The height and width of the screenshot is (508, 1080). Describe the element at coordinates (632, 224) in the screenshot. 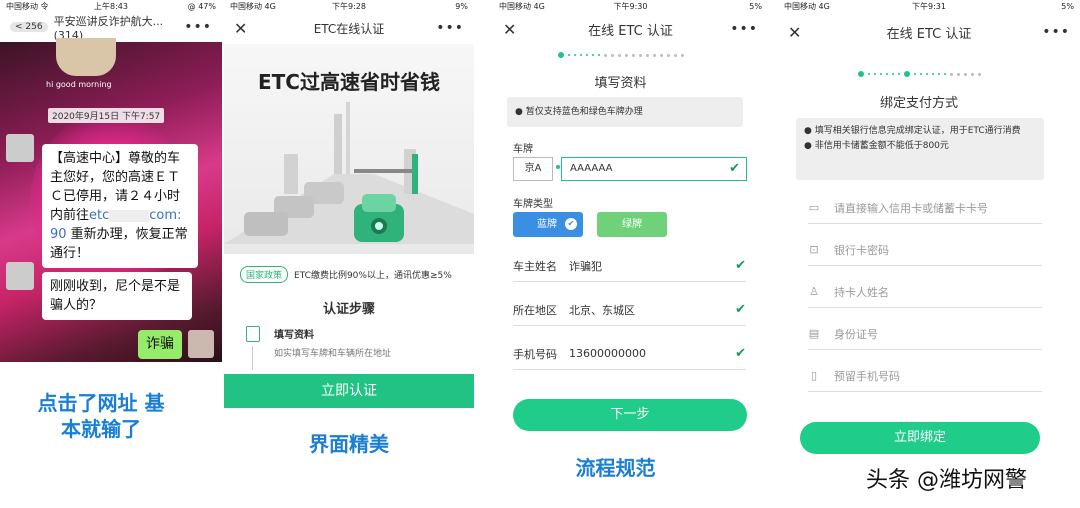

I see `type-green-button: 绿牌` at that location.